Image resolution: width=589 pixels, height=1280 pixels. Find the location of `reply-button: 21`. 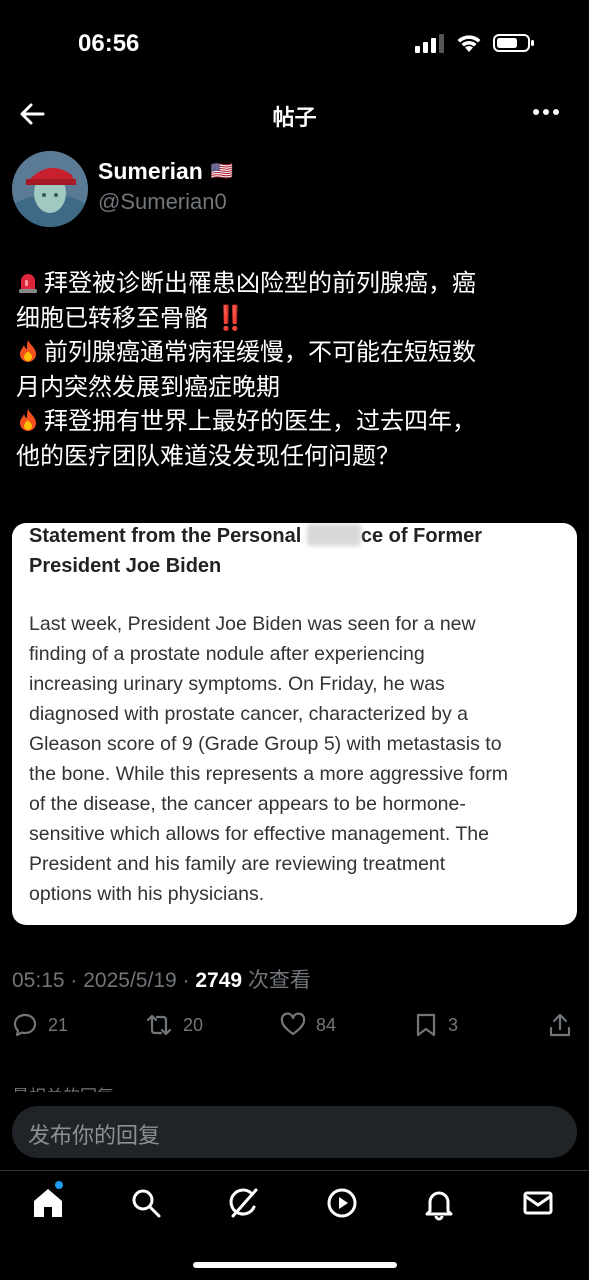

reply-button: 21 is located at coordinates (40, 1025).